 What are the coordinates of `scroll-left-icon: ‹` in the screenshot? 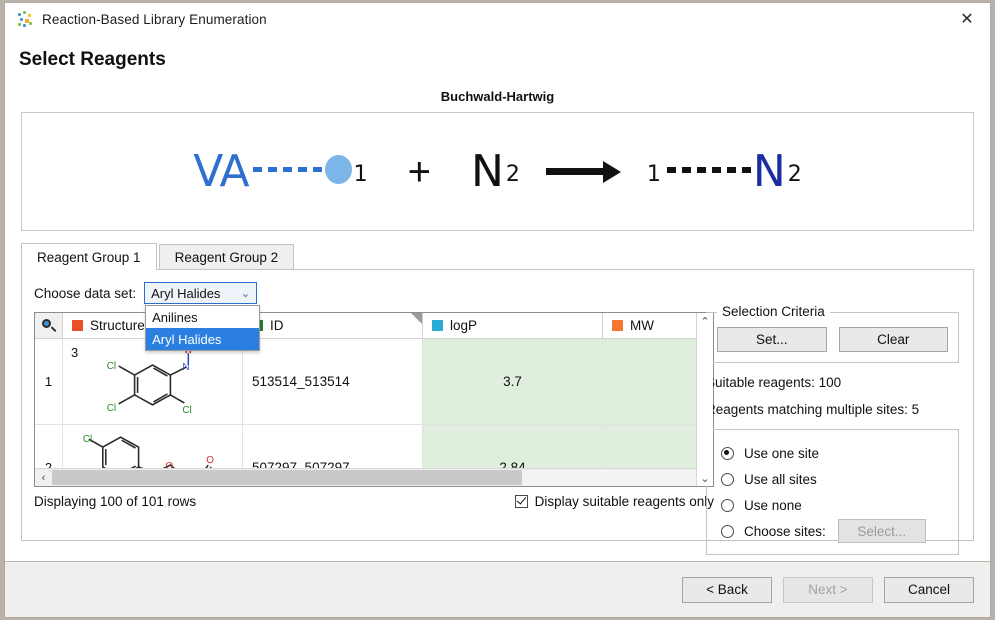 It's located at (43, 478).